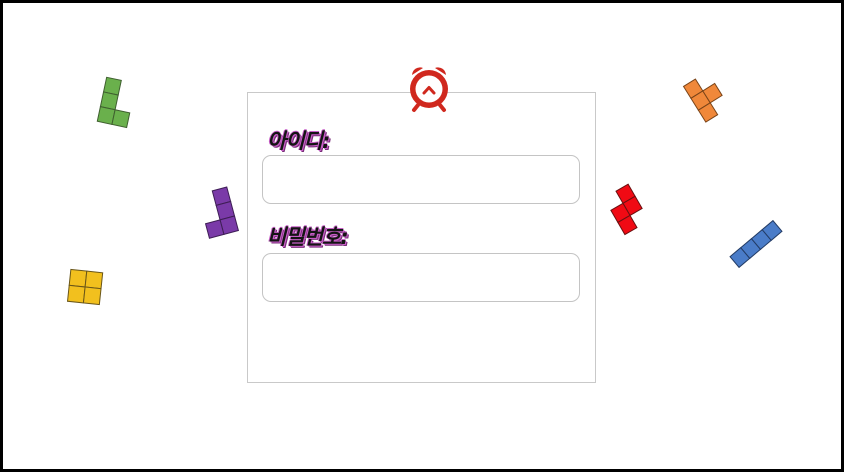  Describe the element at coordinates (113, 102) in the screenshot. I see `green-l-tetromino` at that location.